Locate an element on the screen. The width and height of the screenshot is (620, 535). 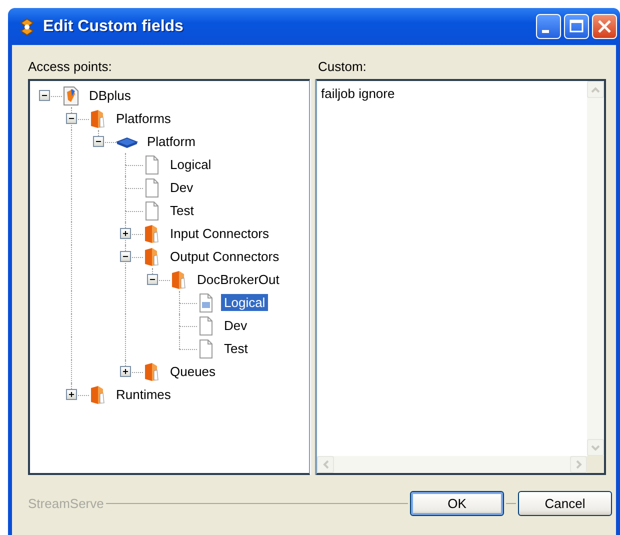
tree-item: Runtimes is located at coordinates (143, 394).